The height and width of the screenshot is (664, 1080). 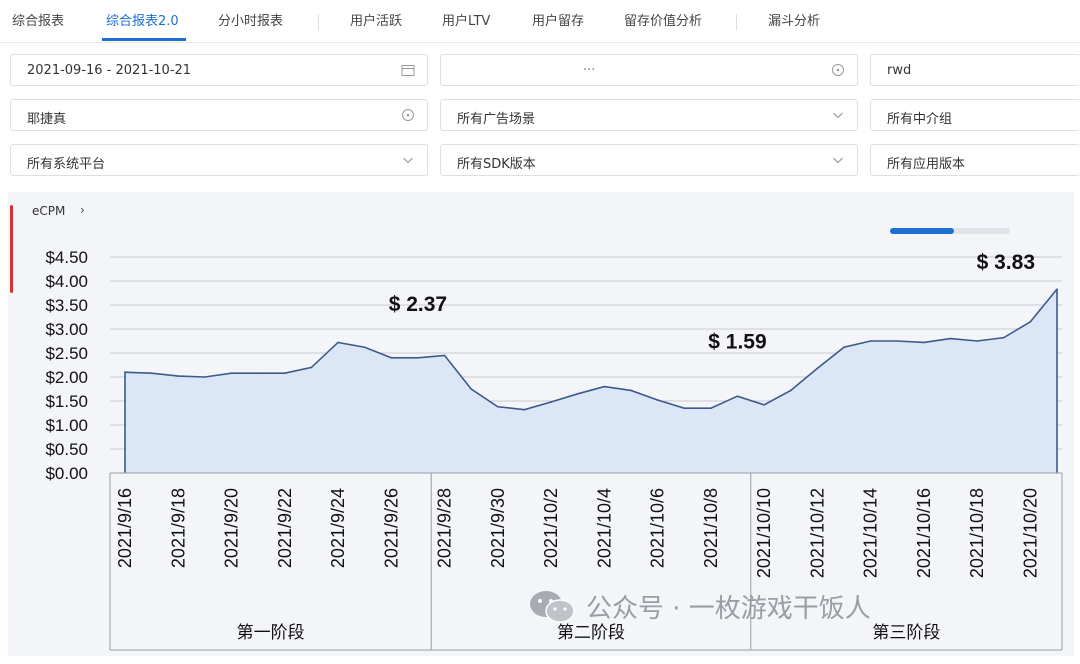 I want to click on x-tick-label: 2021/9/18, so click(x=178, y=528).